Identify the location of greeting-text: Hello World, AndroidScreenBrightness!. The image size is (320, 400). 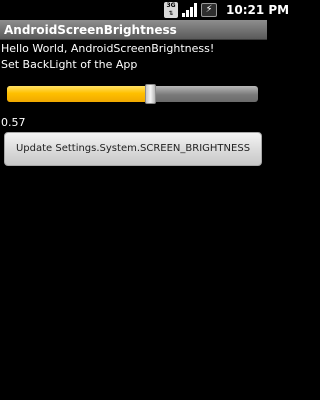
(108, 48).